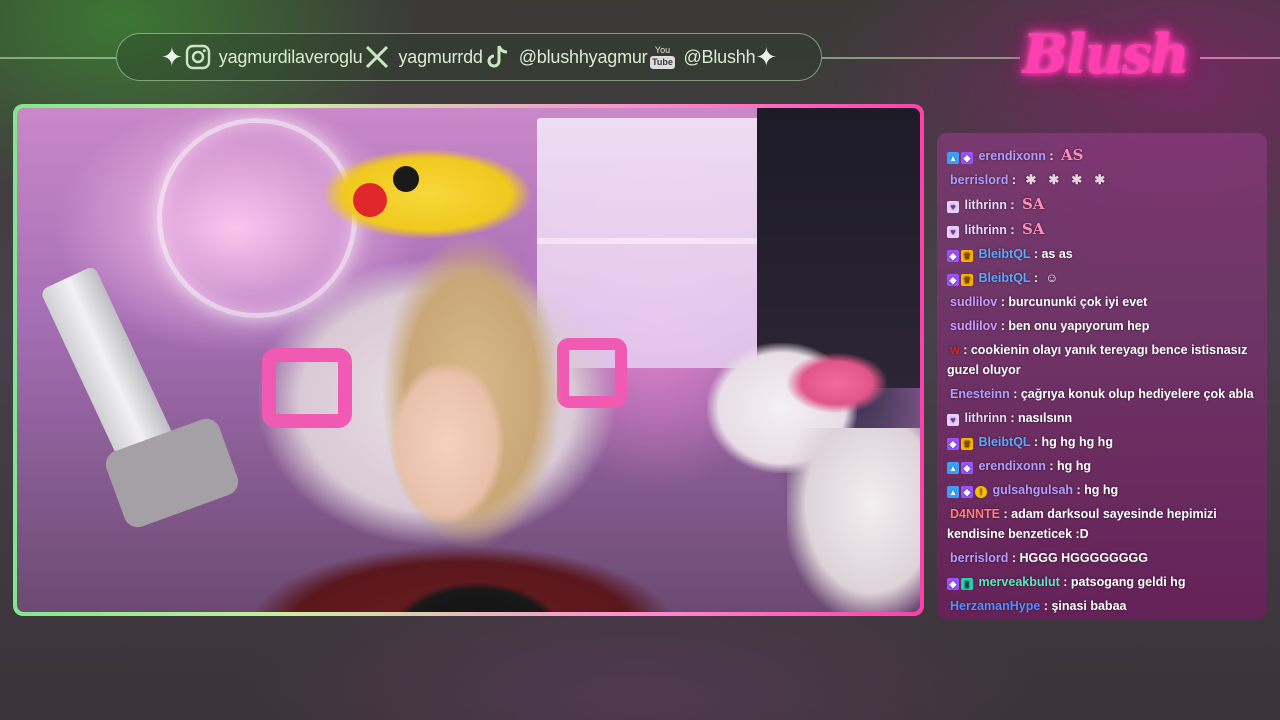  I want to click on youtube-logo-top: You, so click(662, 49).